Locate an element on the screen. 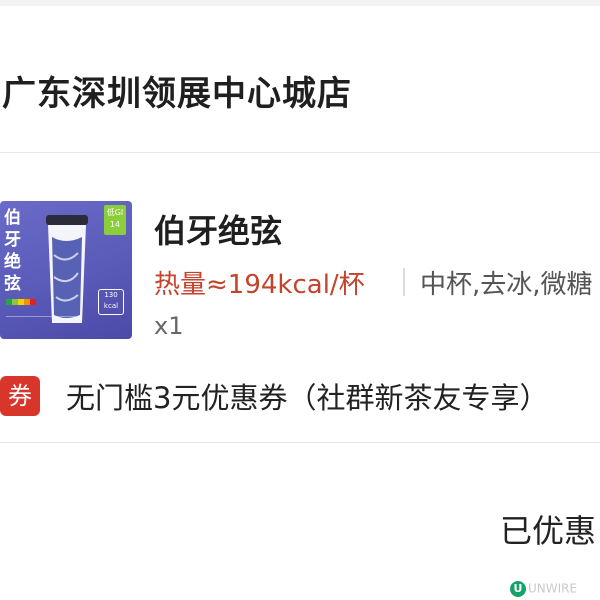  product-quantity: x1 is located at coordinates (169, 326).